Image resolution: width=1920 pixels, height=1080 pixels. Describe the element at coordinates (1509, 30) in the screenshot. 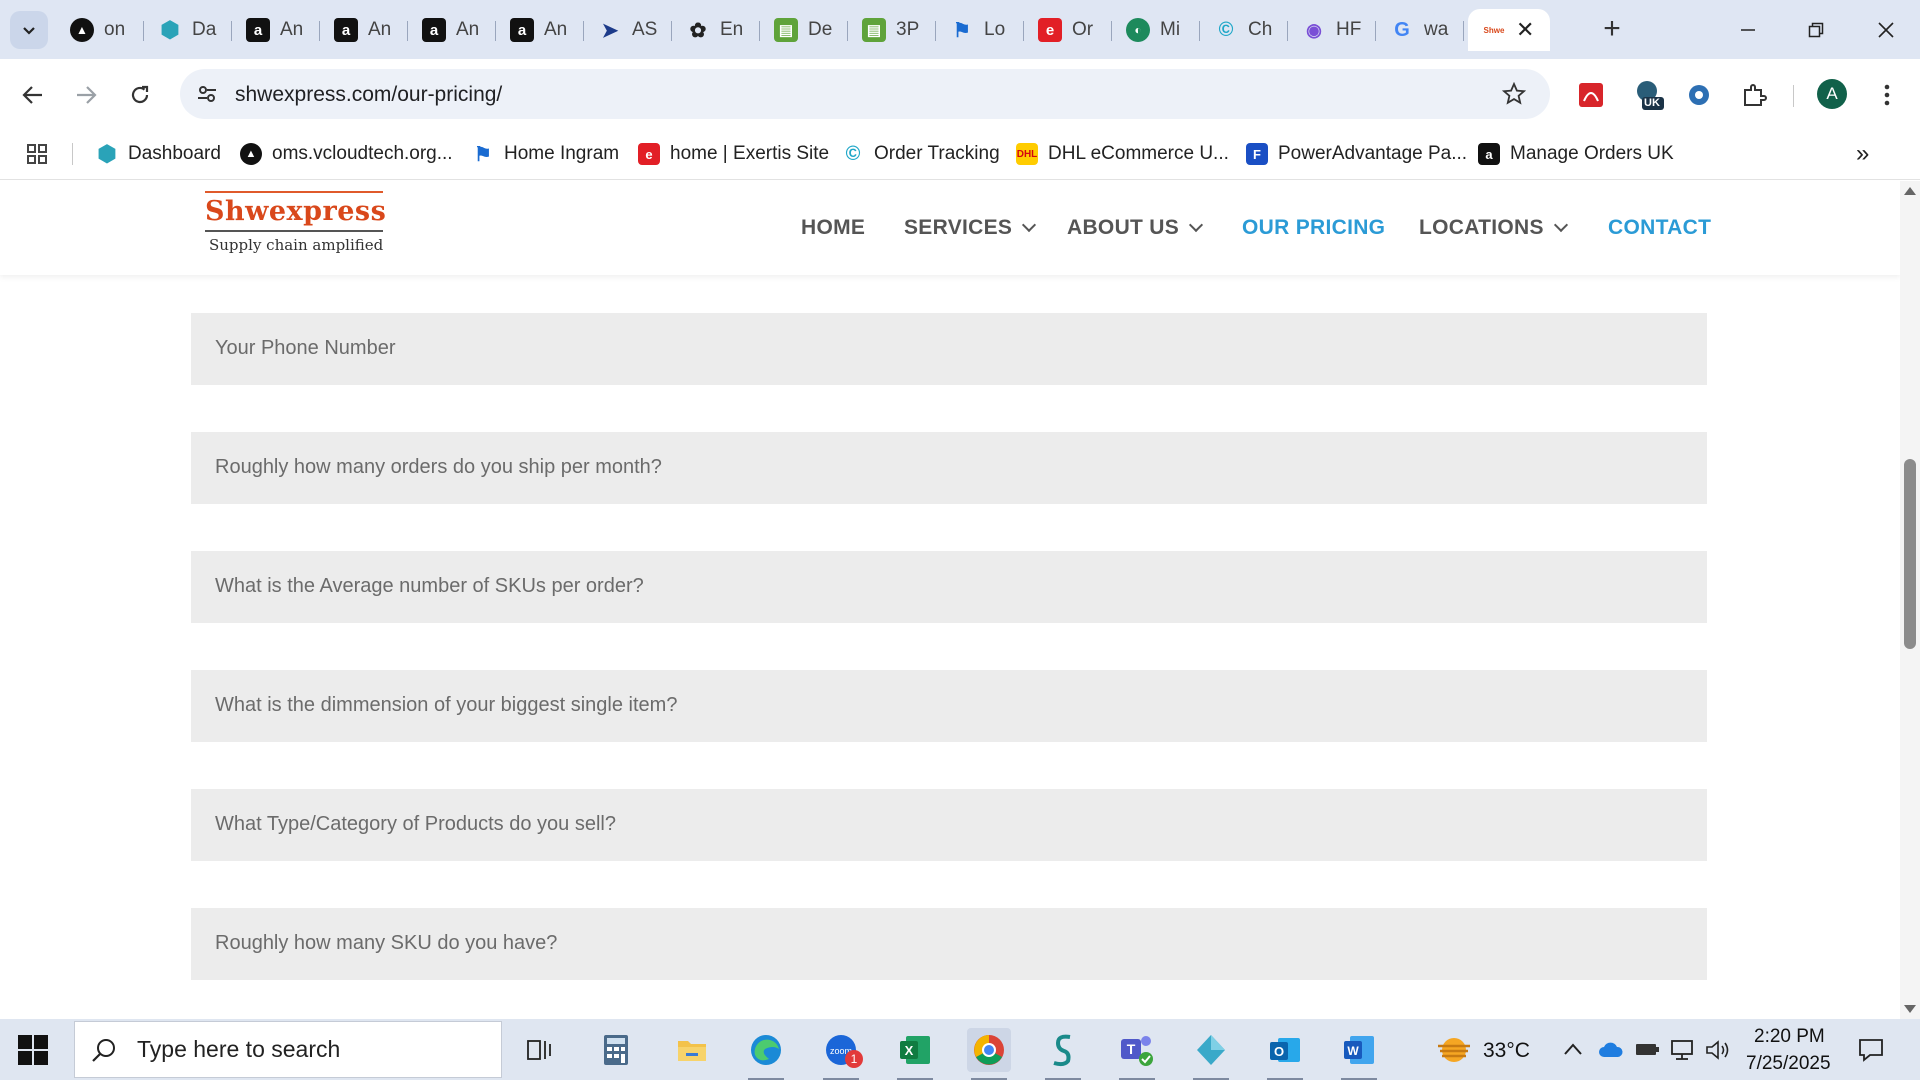

I see `tab-active: Shwe ✕` at that location.